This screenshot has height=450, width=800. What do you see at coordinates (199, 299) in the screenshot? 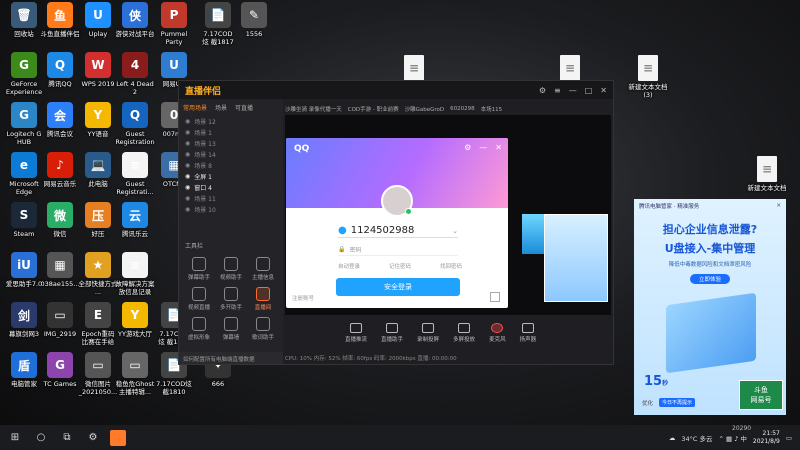
I see `tool-button: 视频直播` at bounding box center [199, 299].